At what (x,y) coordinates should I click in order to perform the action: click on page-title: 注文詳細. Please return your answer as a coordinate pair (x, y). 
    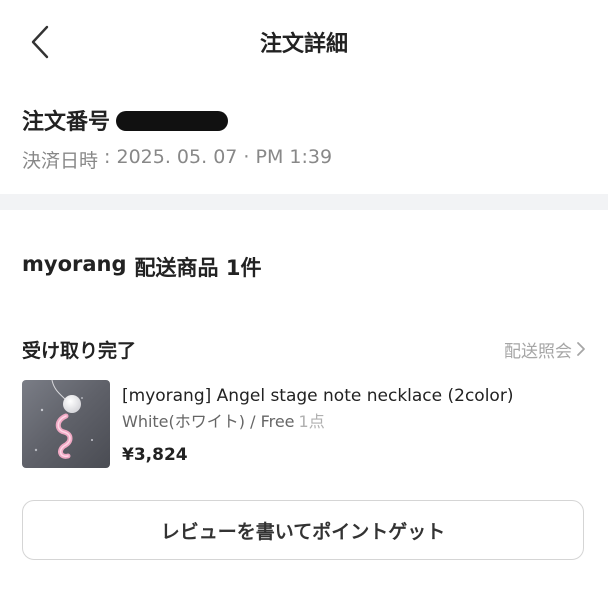
    Looking at the image, I should click on (303, 44).